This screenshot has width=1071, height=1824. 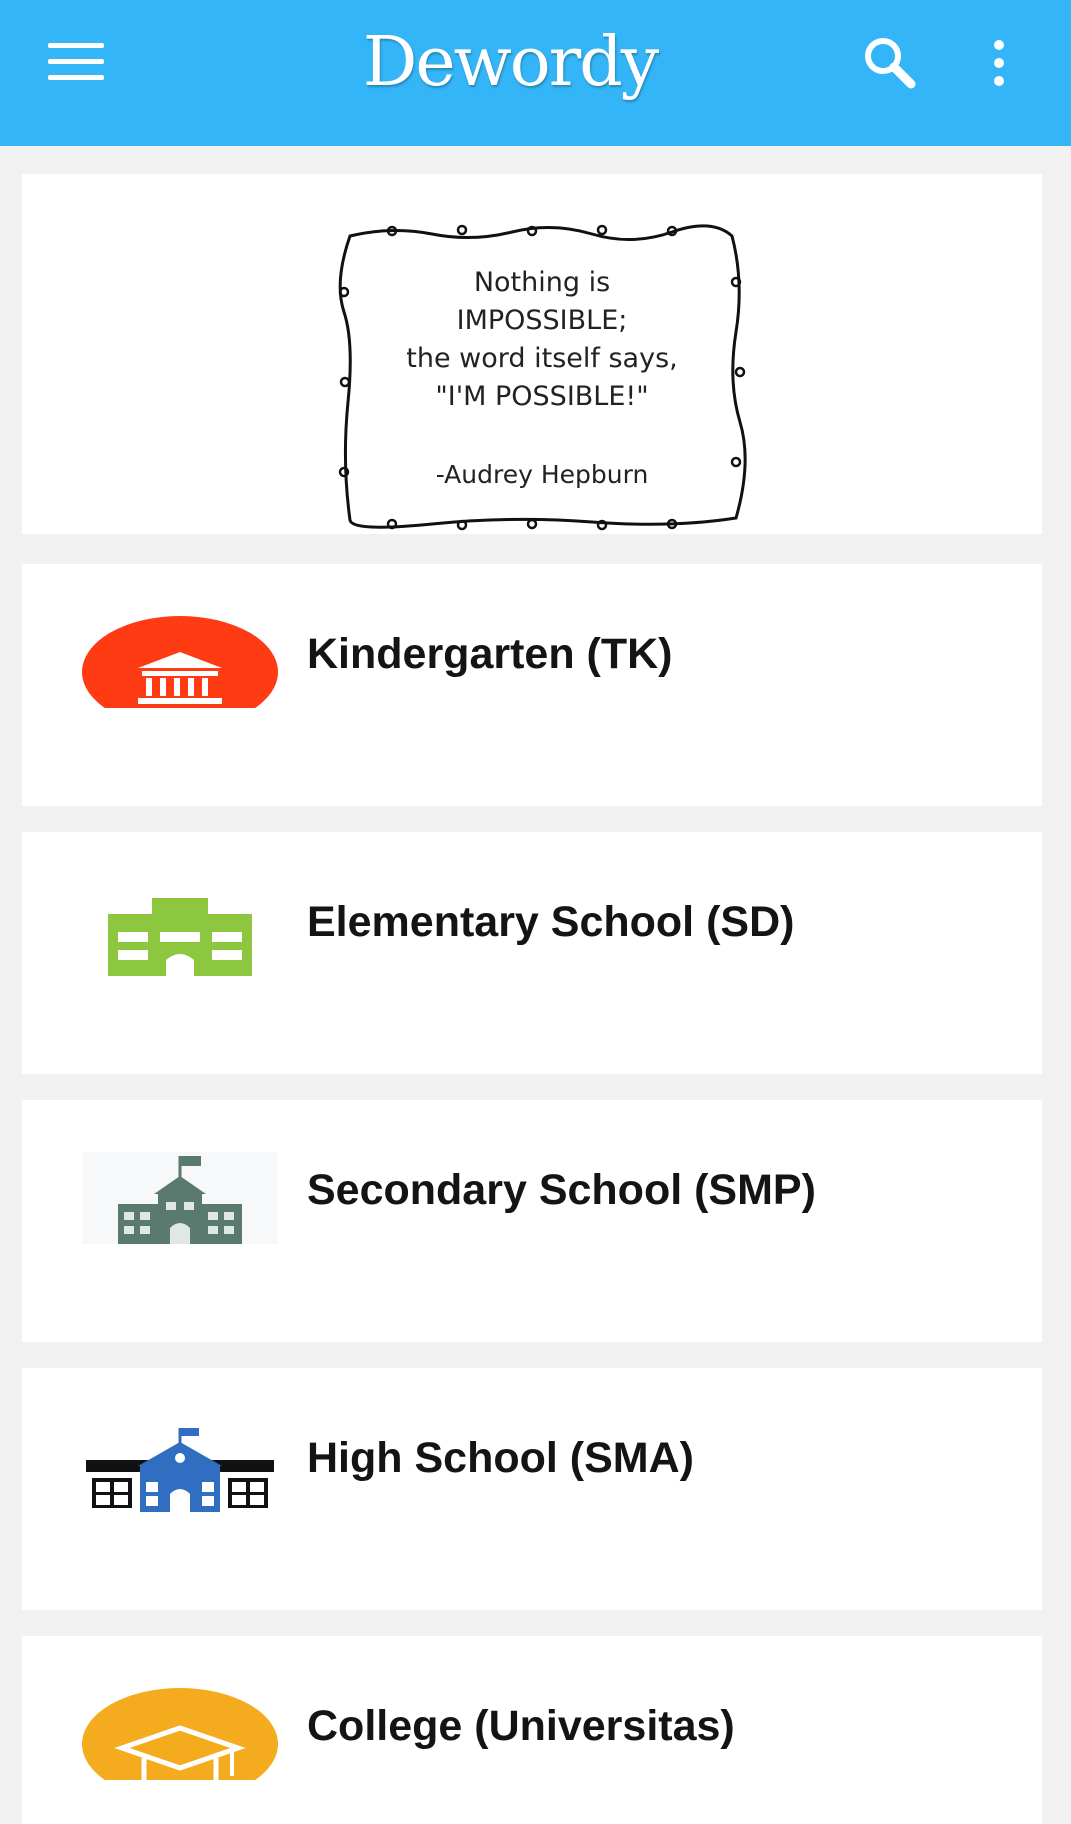 I want to click on category-card-kindergarten: Kindergarten (TK), so click(x=532, y=685).